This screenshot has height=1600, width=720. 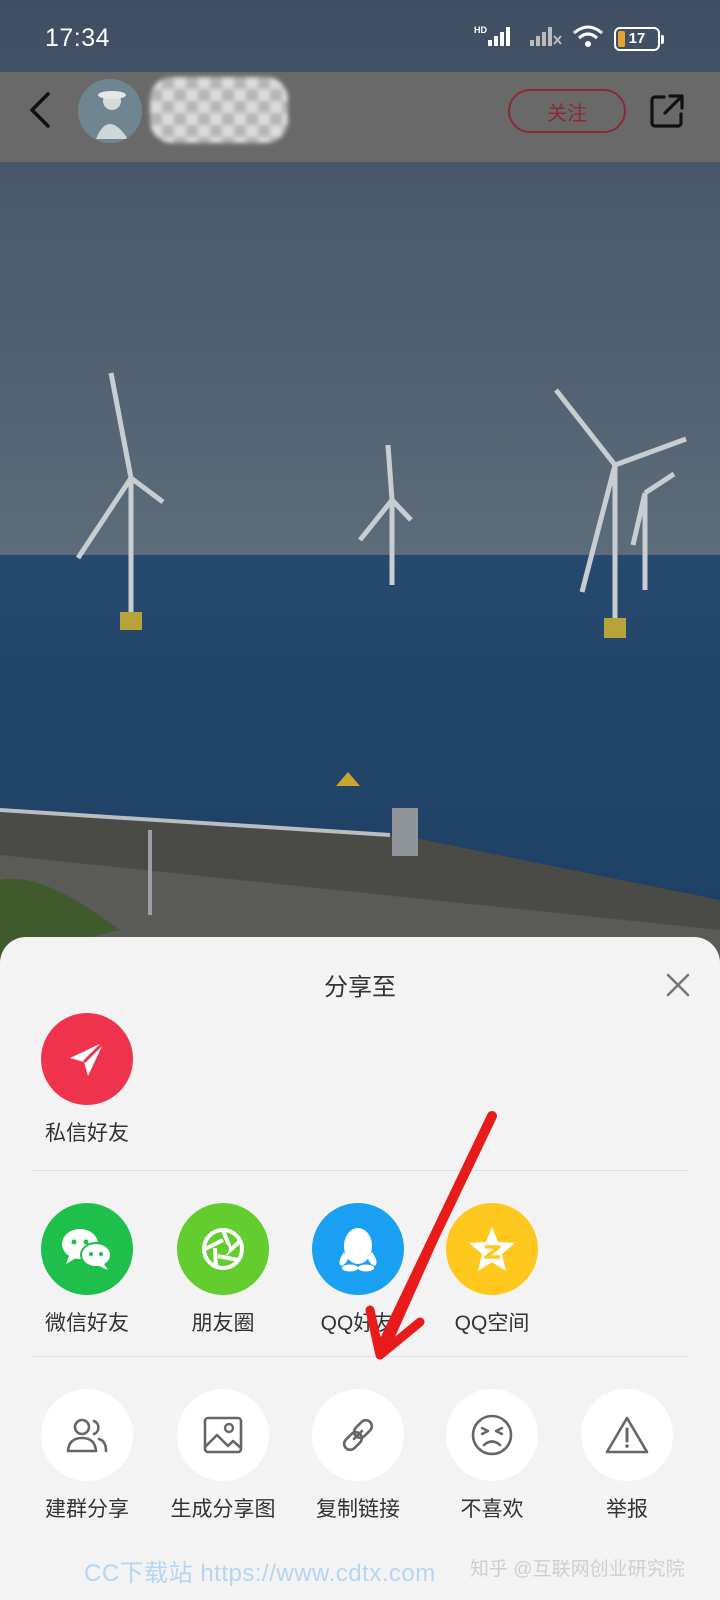 I want to click on share-label: 微信好友, so click(x=87, y=1323).